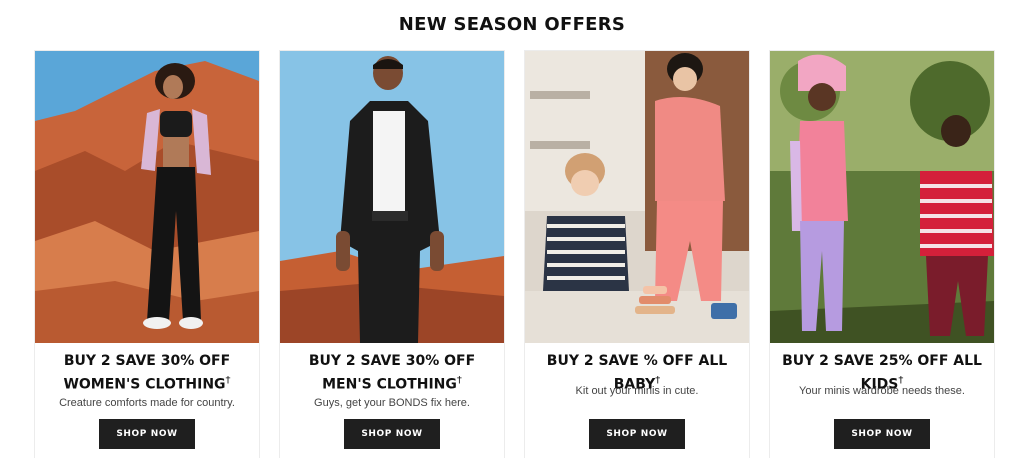 This screenshot has width=1024, height=458. Describe the element at coordinates (882, 391) in the screenshot. I see `card-subtext: Your minis wardrobe needs these.` at that location.